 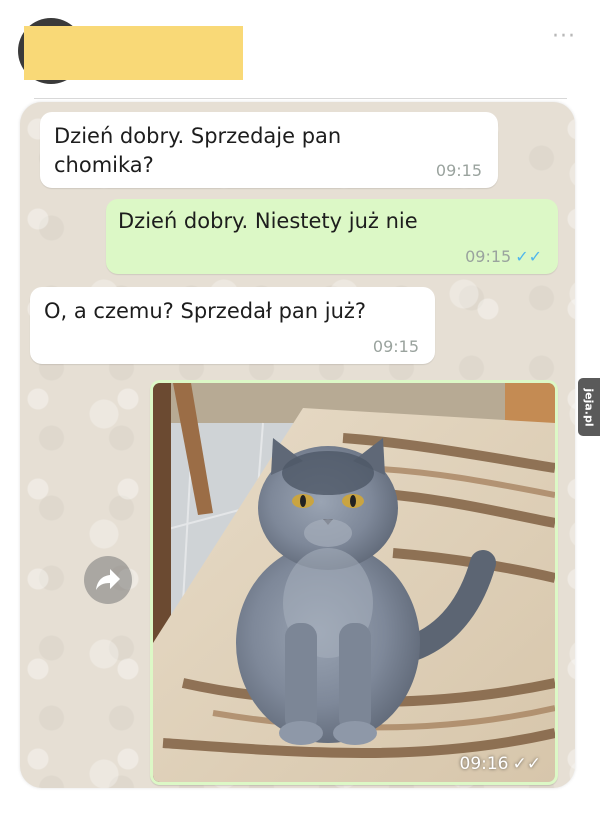 I want to click on more-dots-icon: ···, so click(x=564, y=37).